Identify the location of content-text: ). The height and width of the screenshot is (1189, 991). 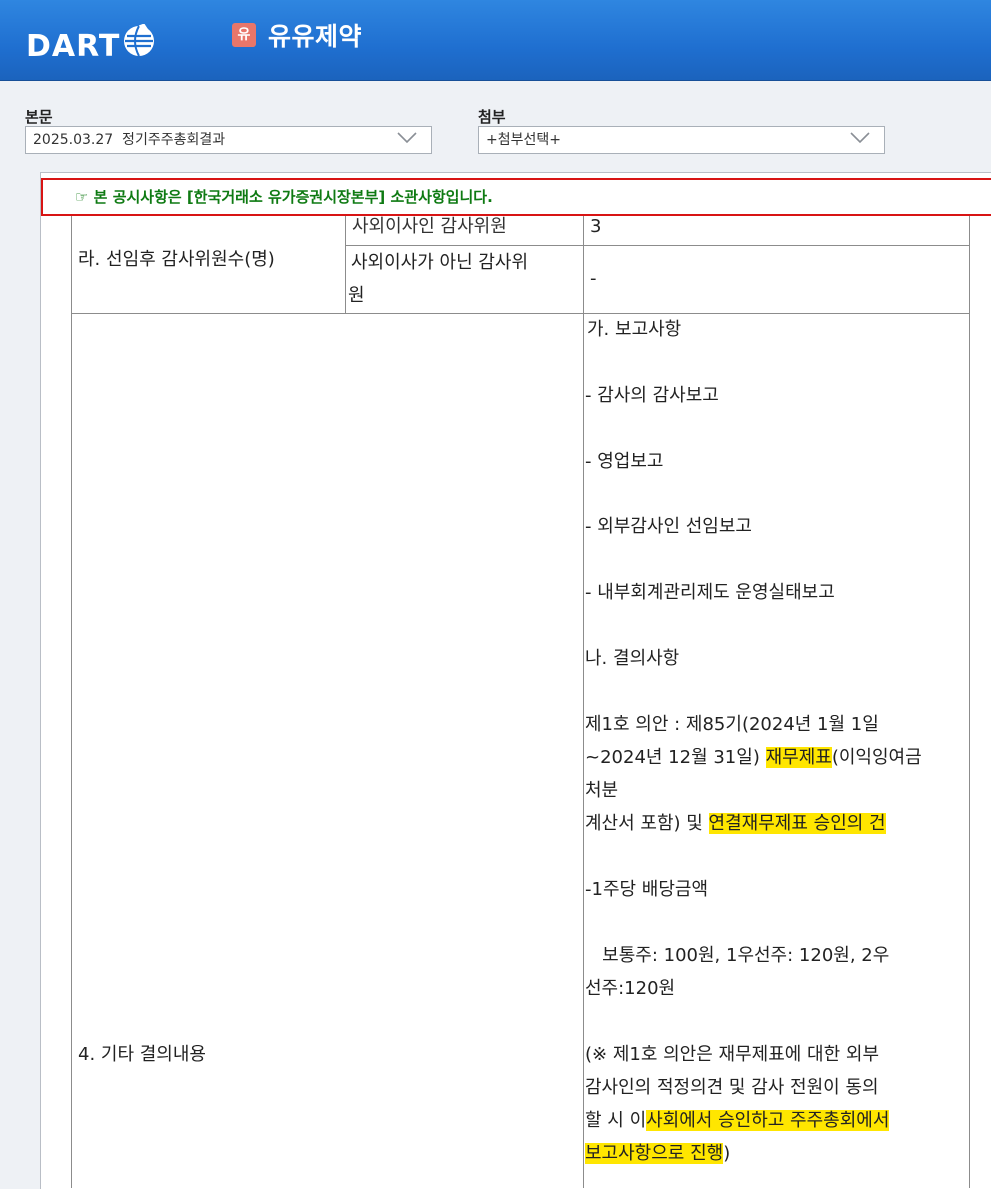
(727, 1153).